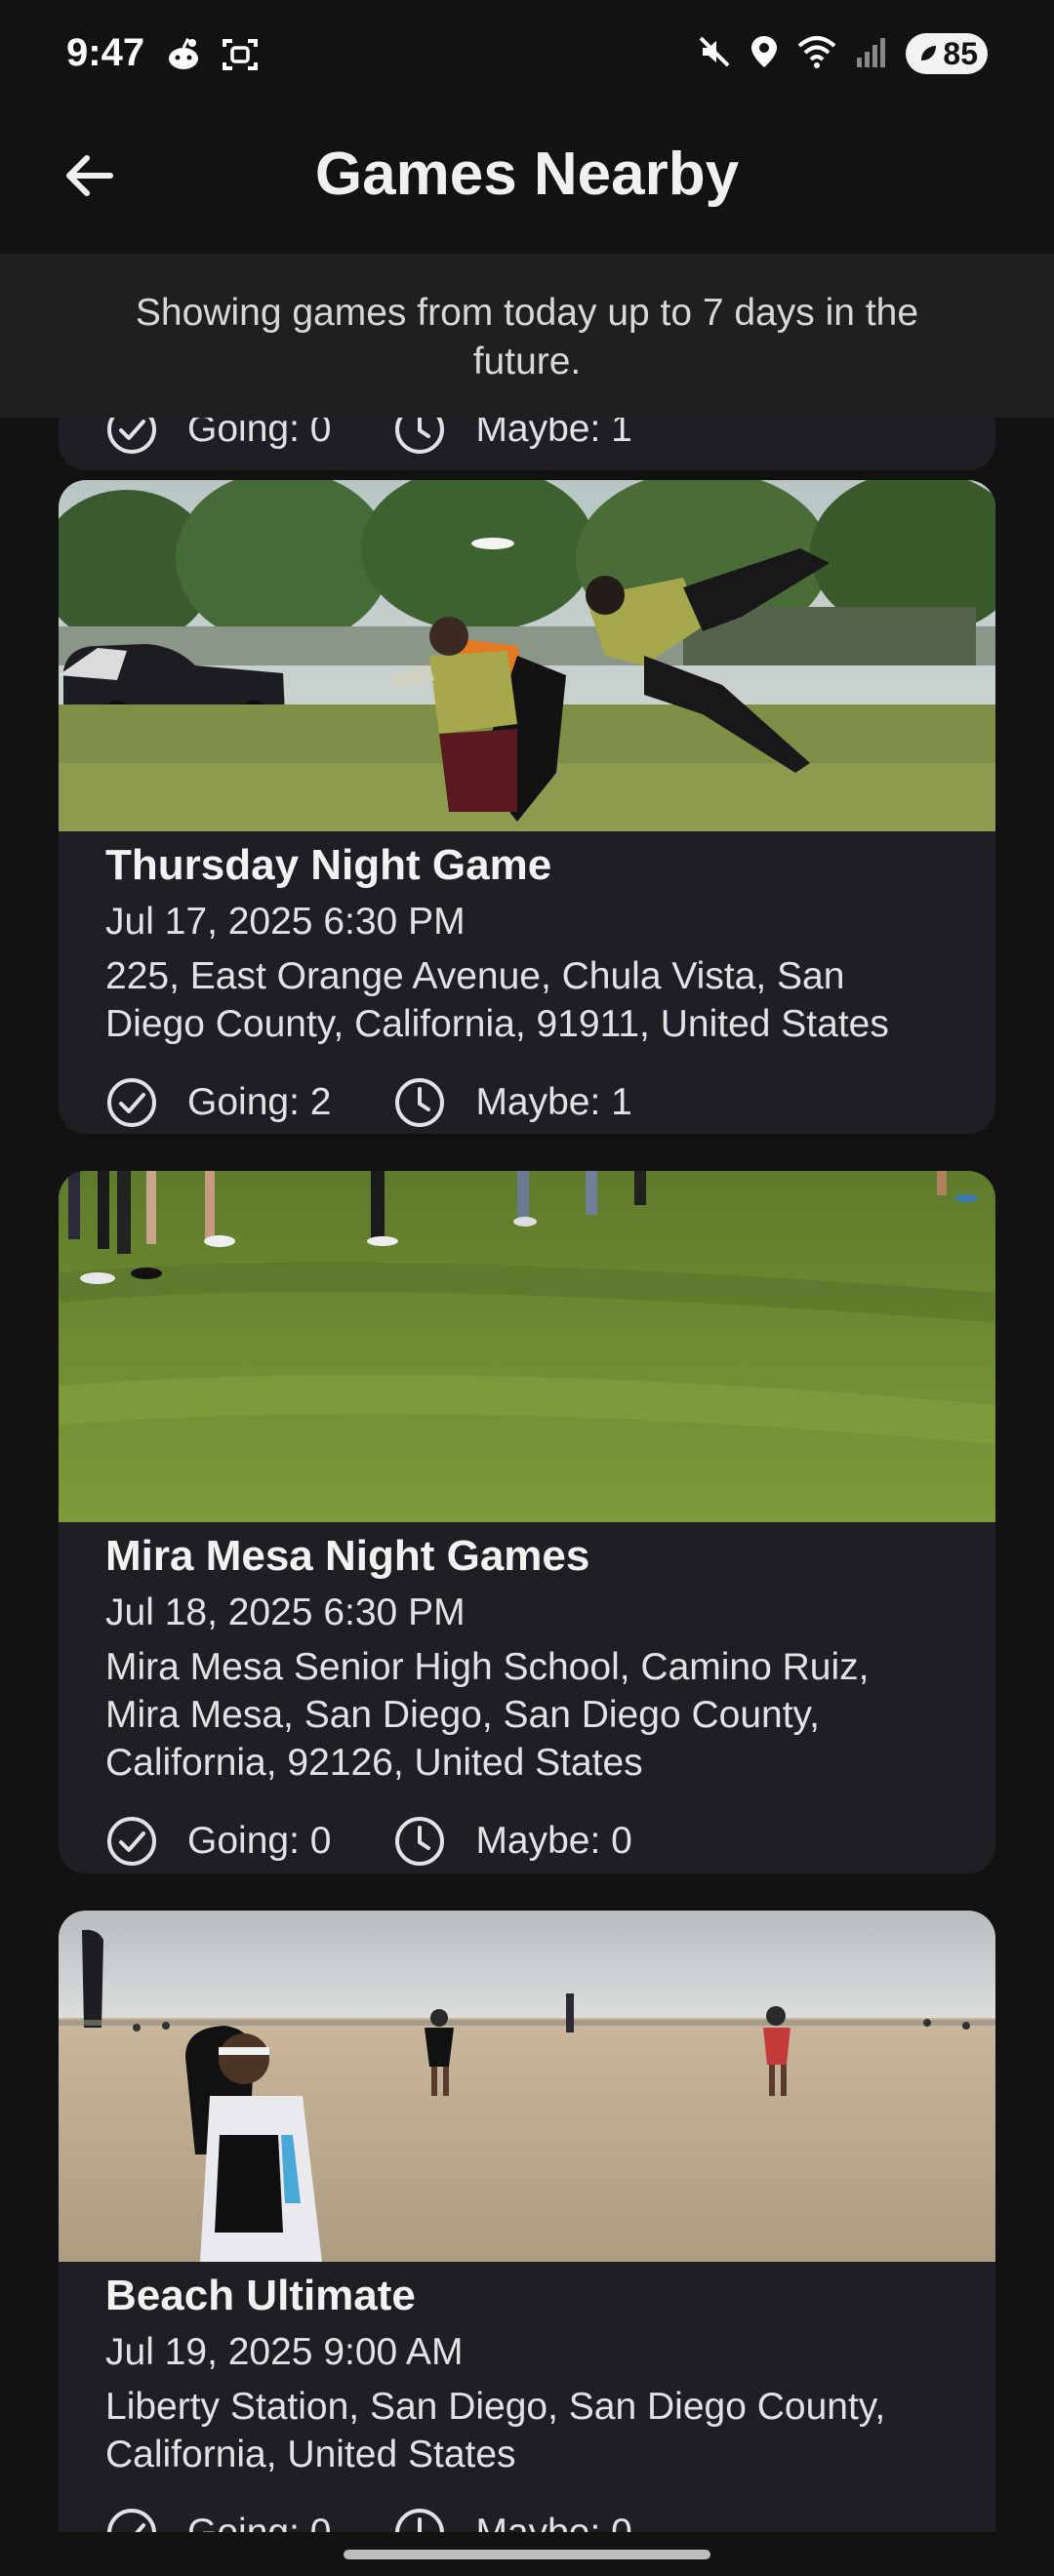  I want to click on navigation-bar, so click(527, 2554).